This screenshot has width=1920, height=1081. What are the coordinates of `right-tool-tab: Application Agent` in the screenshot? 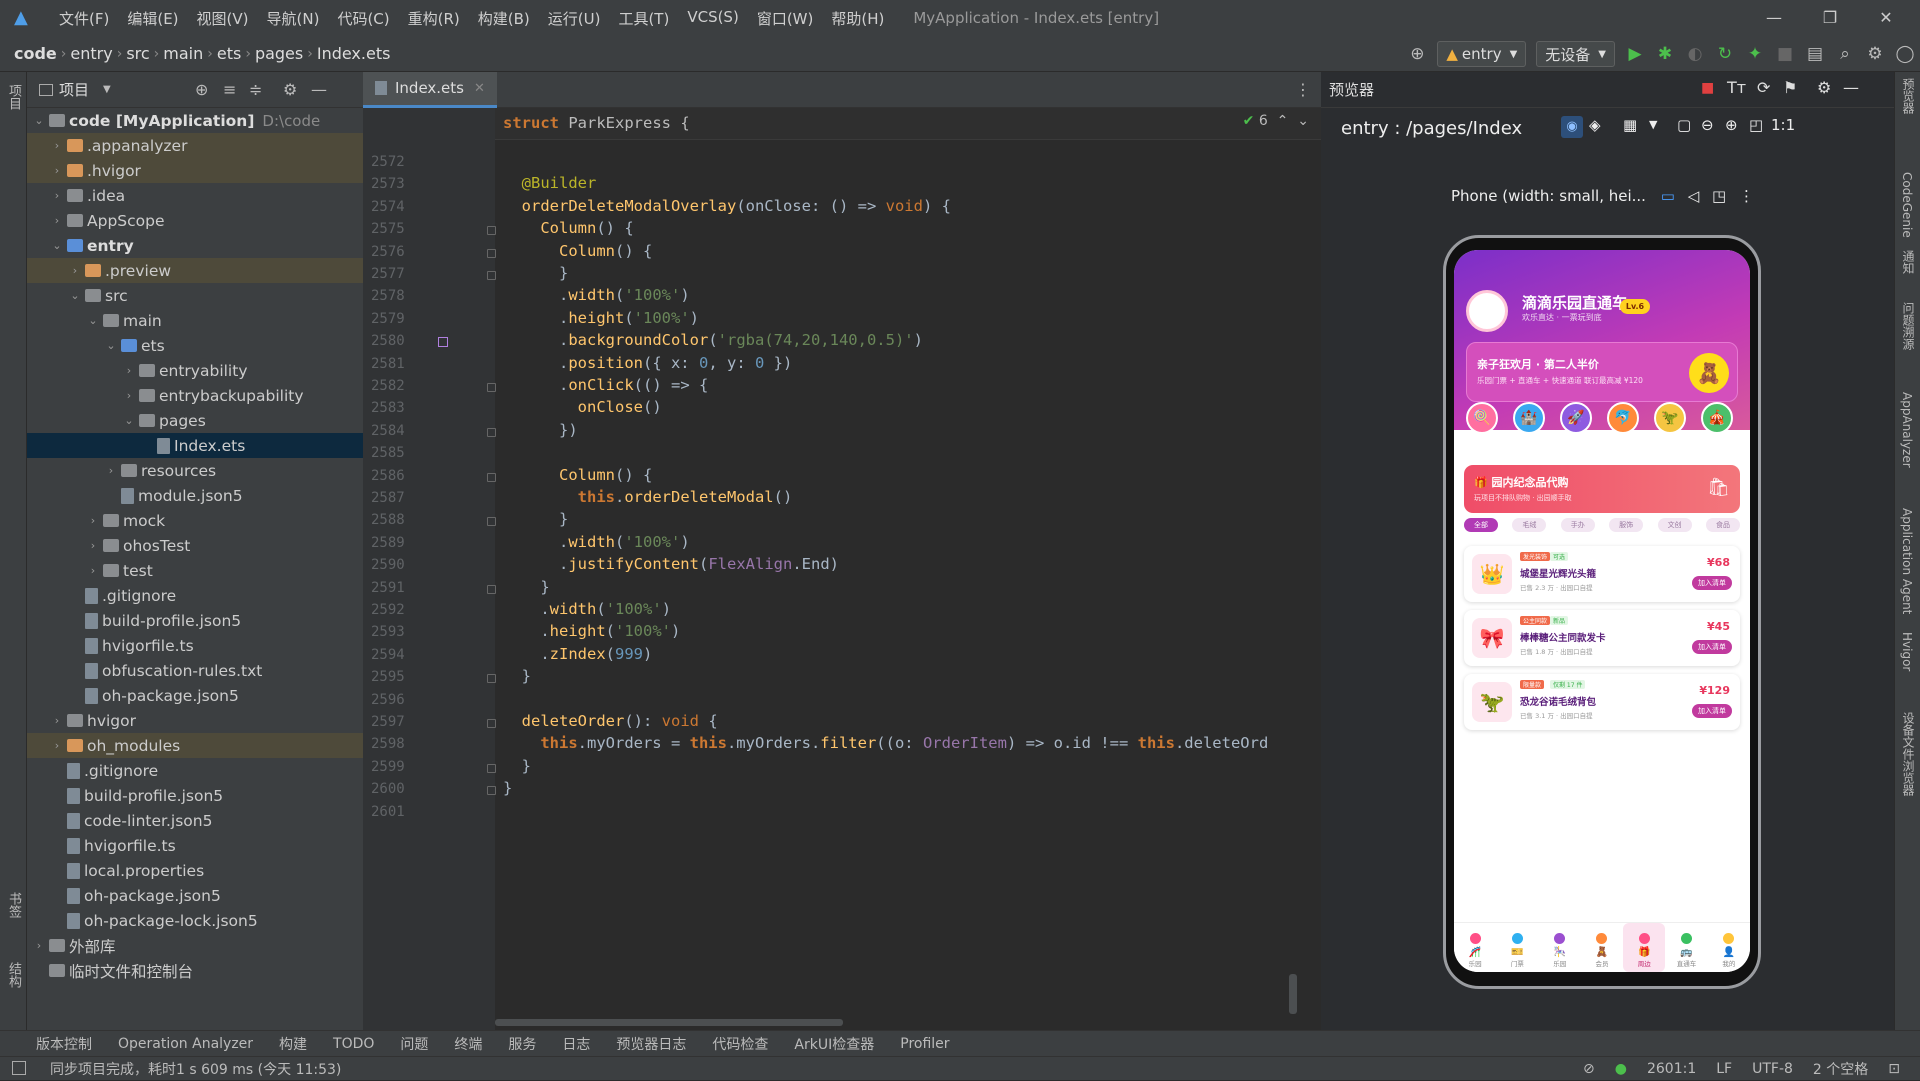 It's located at (1907, 561).